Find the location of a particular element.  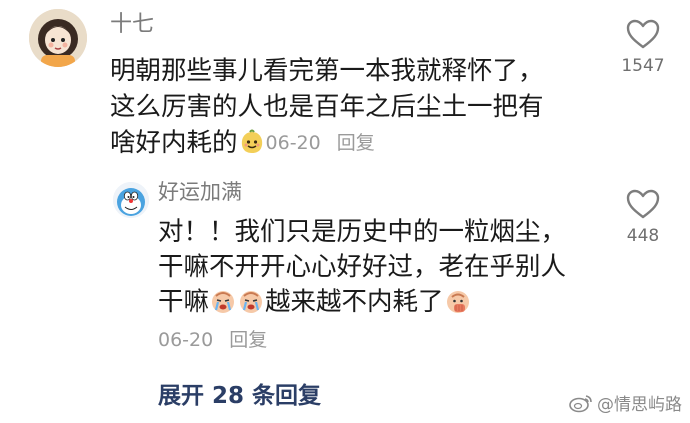

reply-line: 干嘛不开开心心好好过，老在乎别人 is located at coordinates (362, 267).